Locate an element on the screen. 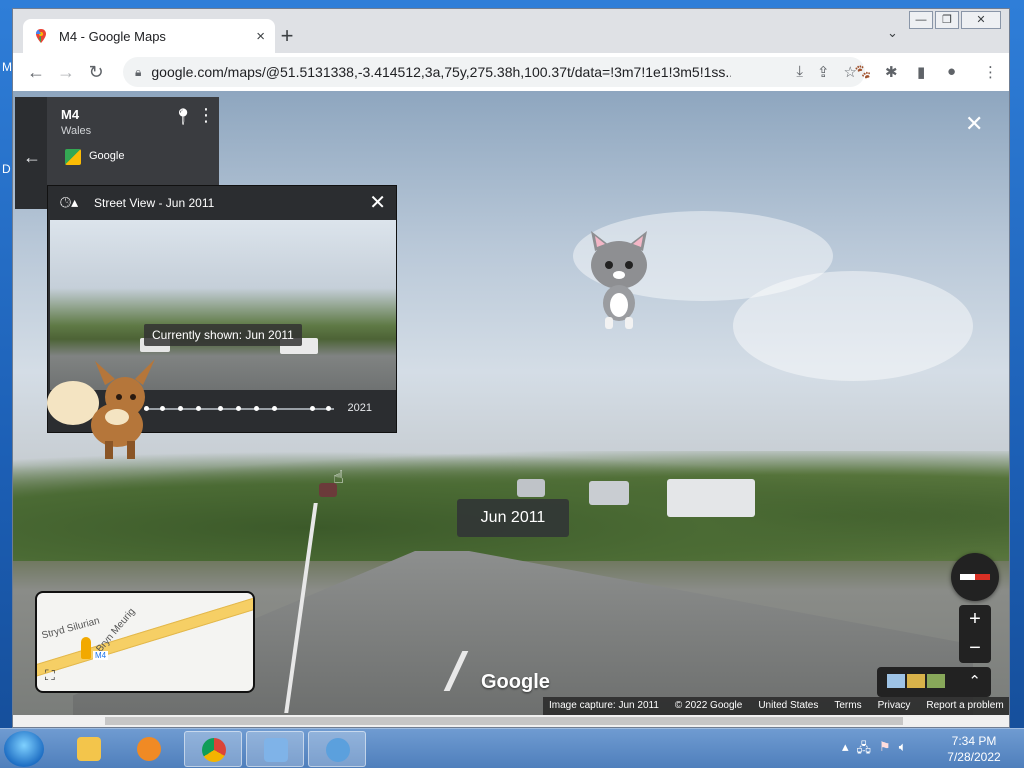 The width and height of the screenshot is (1024, 768). network-icon: 🖧︎ is located at coordinates (864, 750).